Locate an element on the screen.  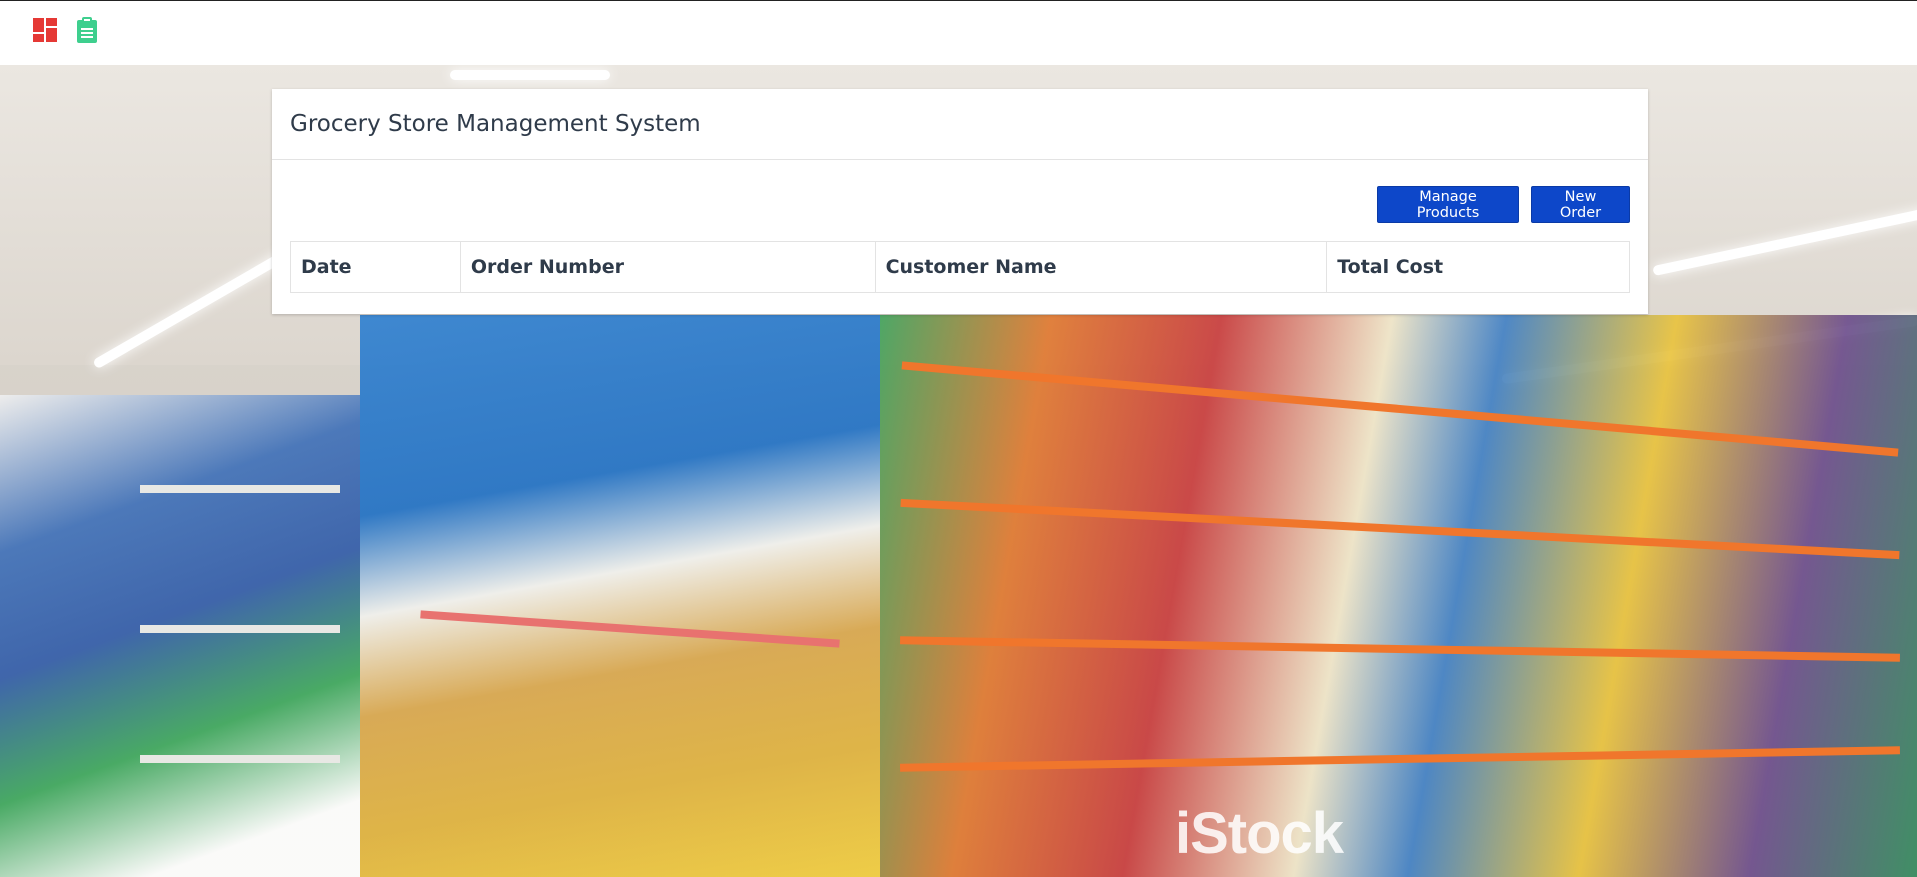
shelf-left is located at coordinates (180, 636).